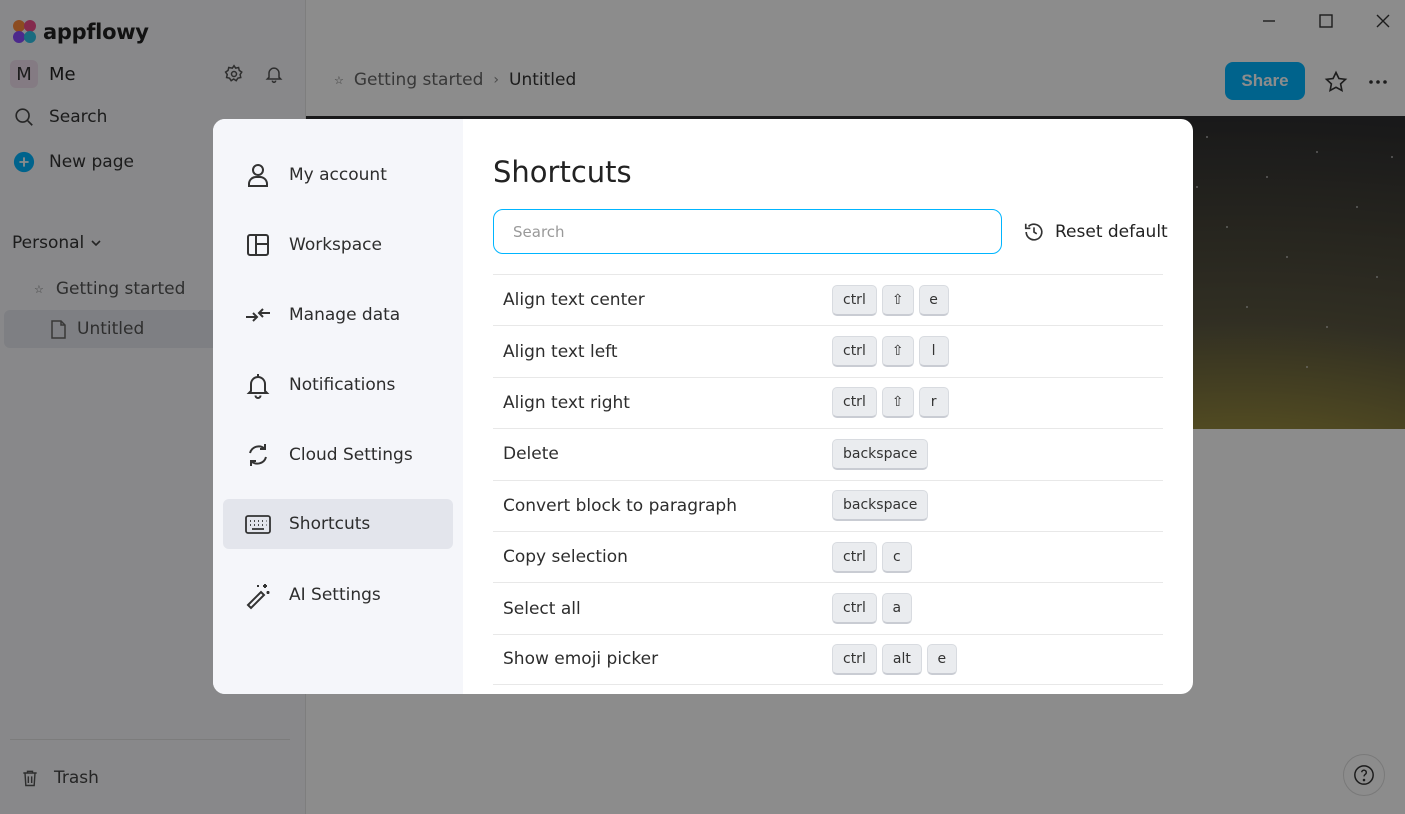  I want to click on magic-wand-icon, so click(258, 597).